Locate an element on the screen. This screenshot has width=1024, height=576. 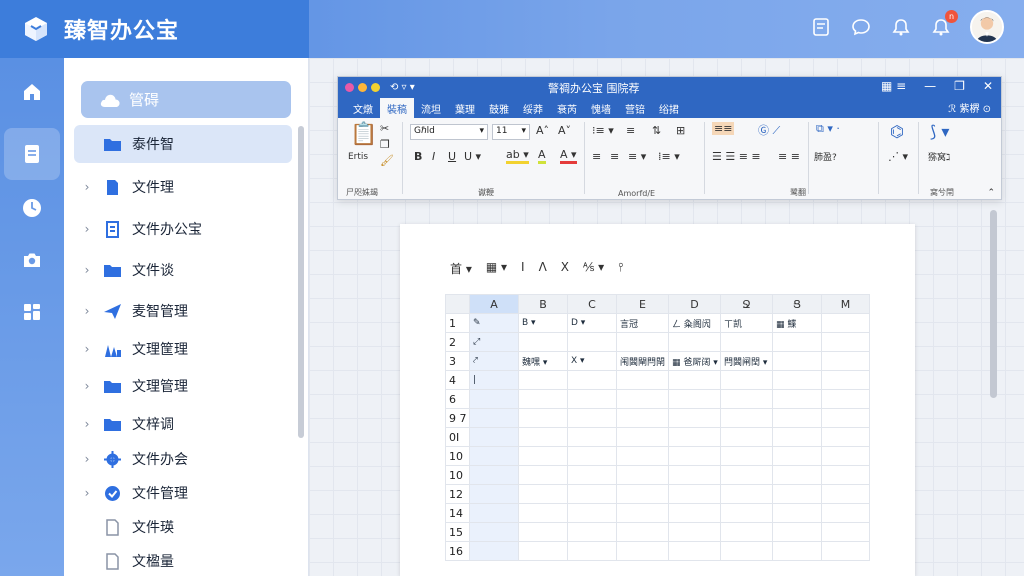
column-header: Ջ is located at coordinates (746, 304).